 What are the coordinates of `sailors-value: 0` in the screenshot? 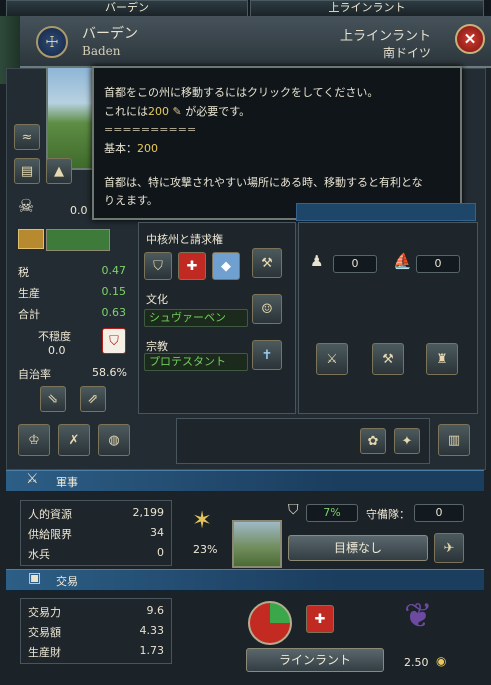 It's located at (160, 552).